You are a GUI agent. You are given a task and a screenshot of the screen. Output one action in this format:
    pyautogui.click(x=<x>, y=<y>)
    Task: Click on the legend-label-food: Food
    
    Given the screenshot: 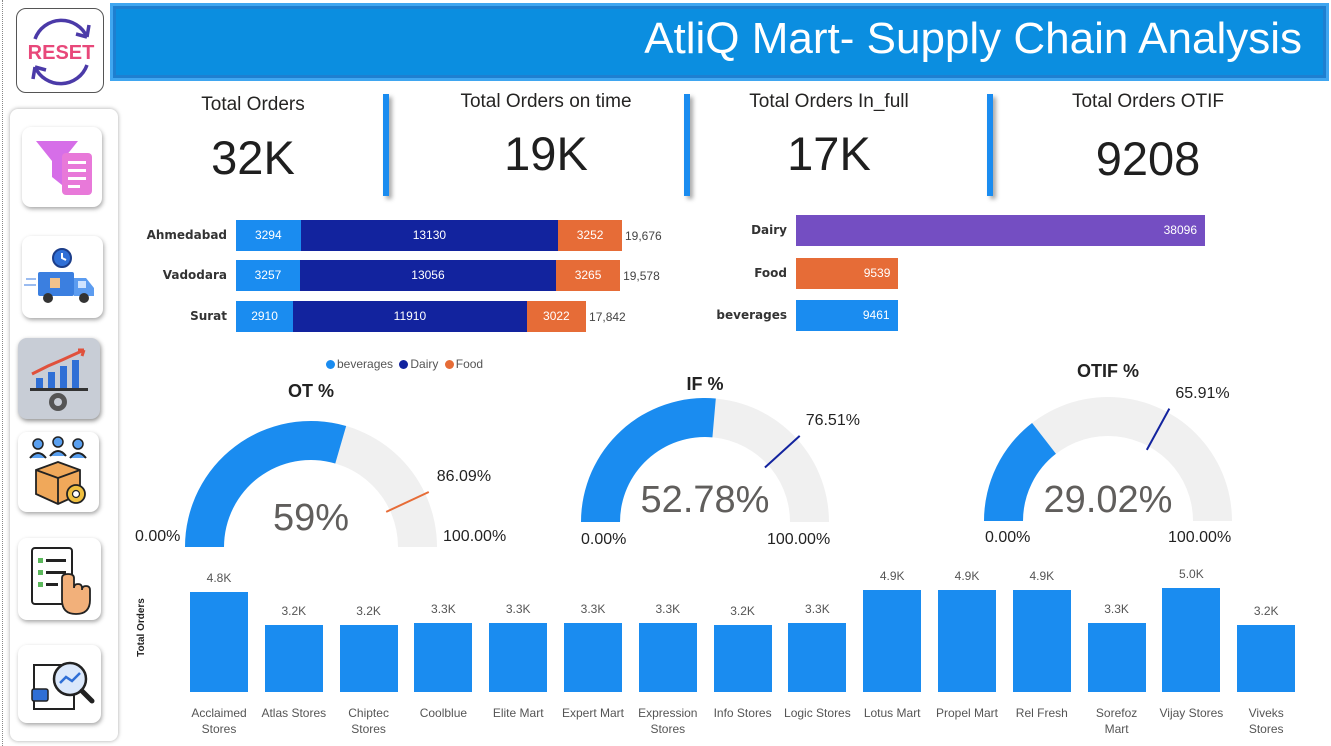 What is the action you would take?
    pyautogui.click(x=469, y=364)
    